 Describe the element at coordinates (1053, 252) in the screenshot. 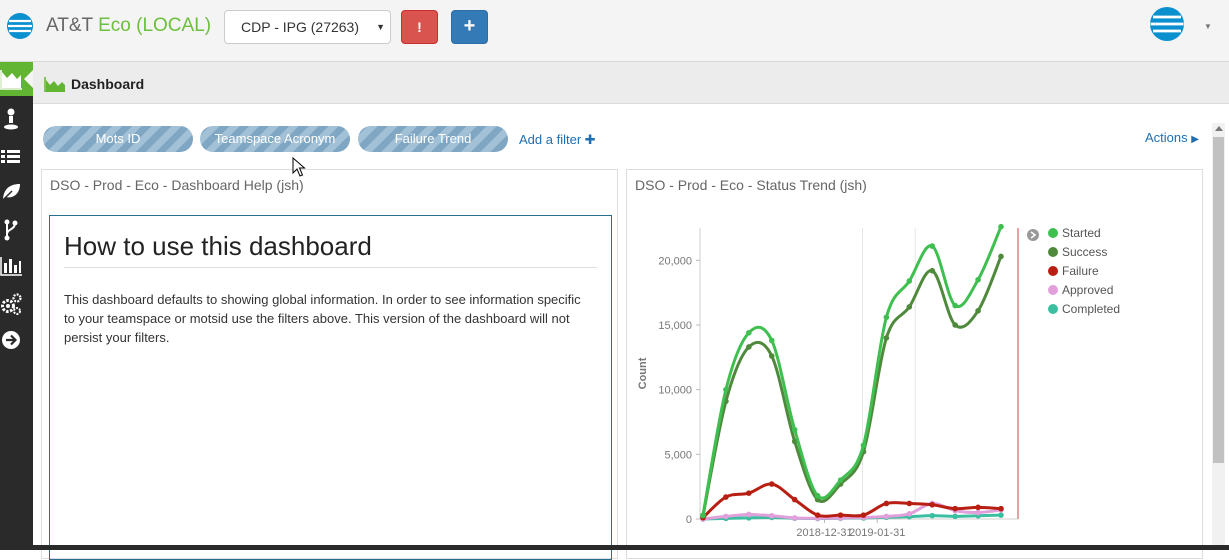

I see `legend-swatch-success` at that location.